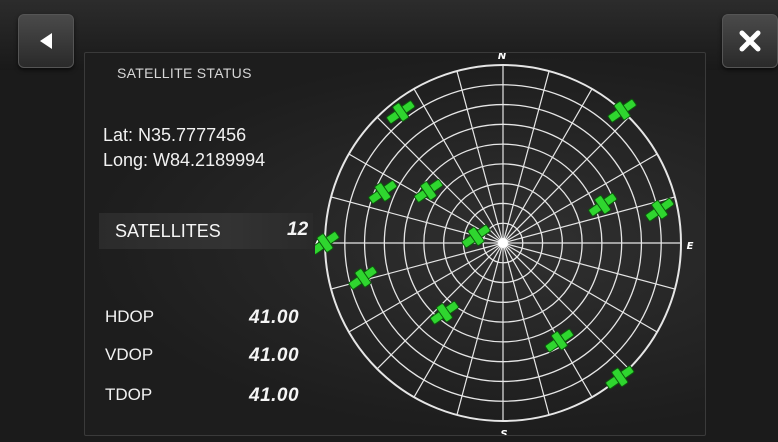 This screenshot has width=778, height=442. I want to click on longitude-text: Long: W84.2189994, so click(184, 160).